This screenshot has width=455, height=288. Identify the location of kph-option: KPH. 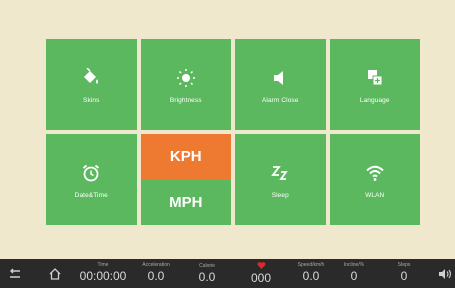
(185, 157).